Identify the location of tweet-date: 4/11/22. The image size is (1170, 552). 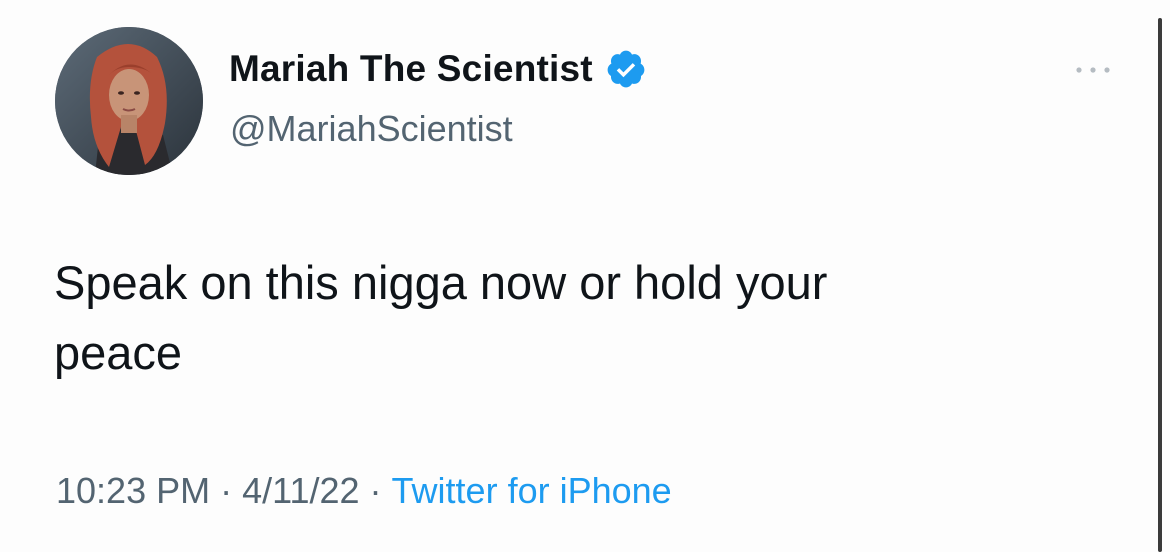
(300, 491).